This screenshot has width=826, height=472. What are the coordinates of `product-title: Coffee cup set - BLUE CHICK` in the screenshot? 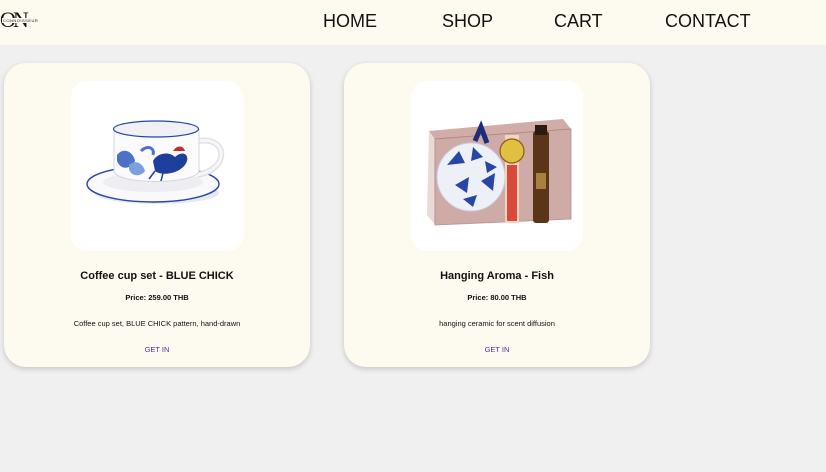 It's located at (157, 276).